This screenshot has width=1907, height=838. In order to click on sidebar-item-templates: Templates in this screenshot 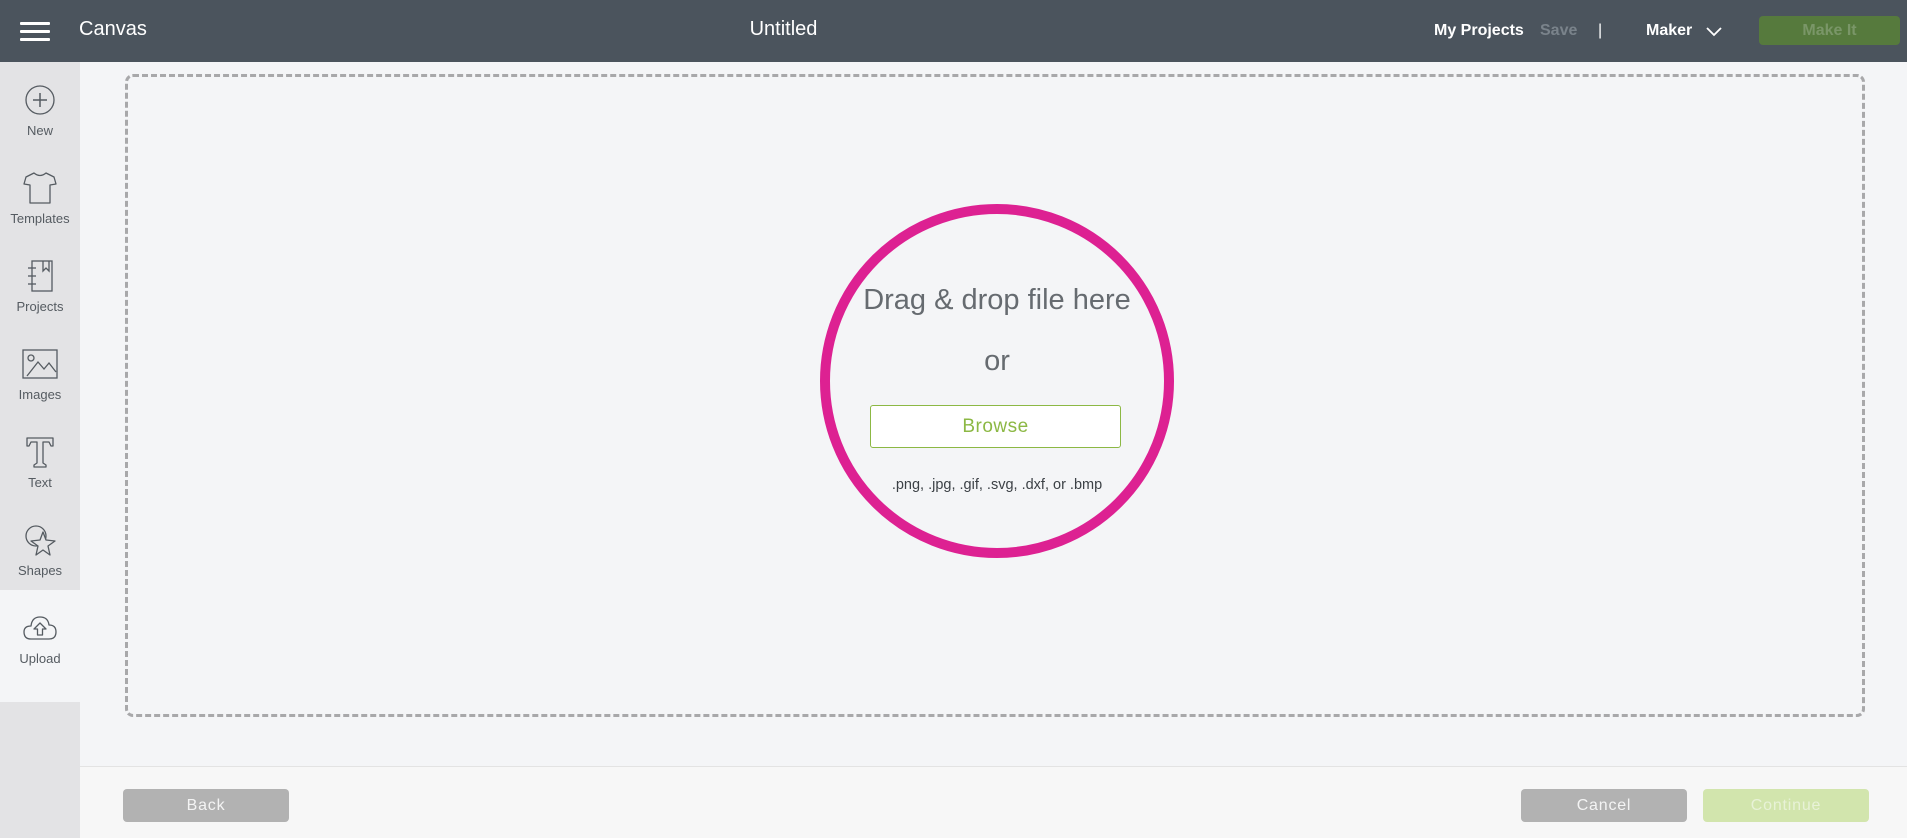, I will do `click(40, 206)`.